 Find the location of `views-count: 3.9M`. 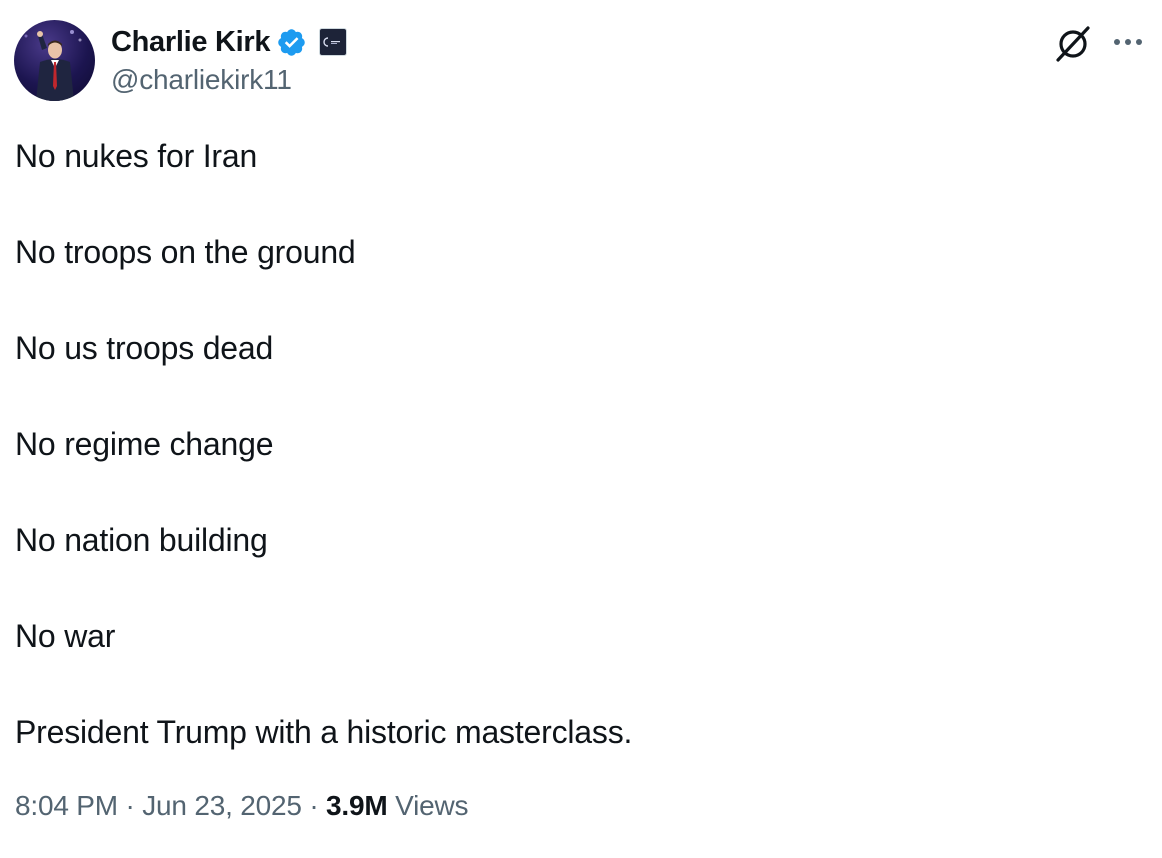

views-count: 3.9M is located at coordinates (357, 805).